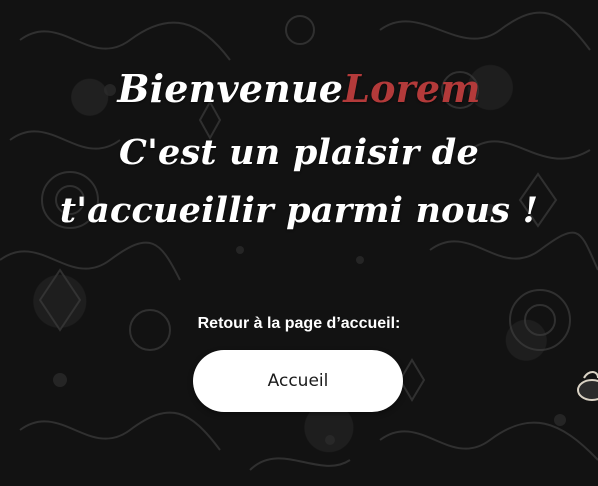 The width and height of the screenshot is (598, 486). What do you see at coordinates (299, 152) in the screenshot?
I see `welcome-message-line-1: C'est un plaisir de` at bounding box center [299, 152].